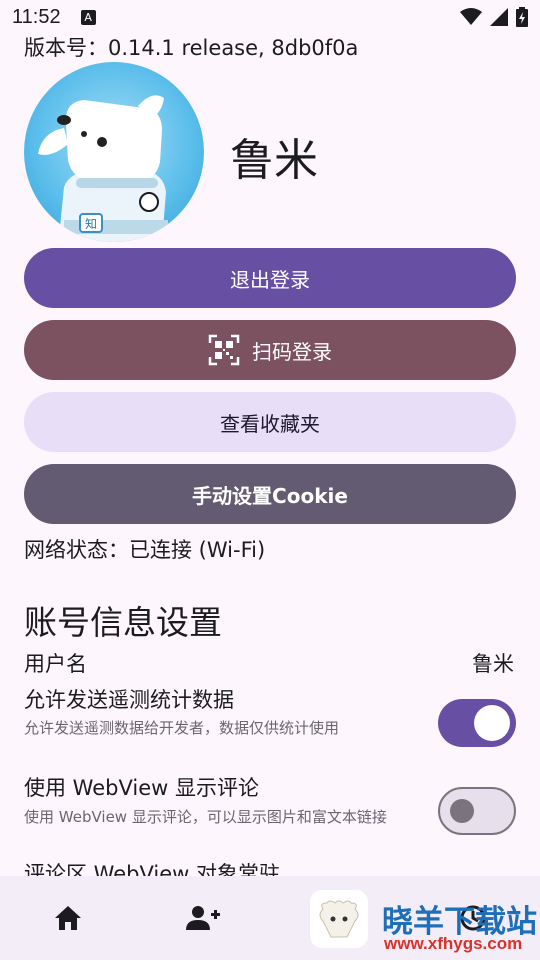 The width and height of the screenshot is (540, 960). I want to click on home-icon, so click(67, 918).